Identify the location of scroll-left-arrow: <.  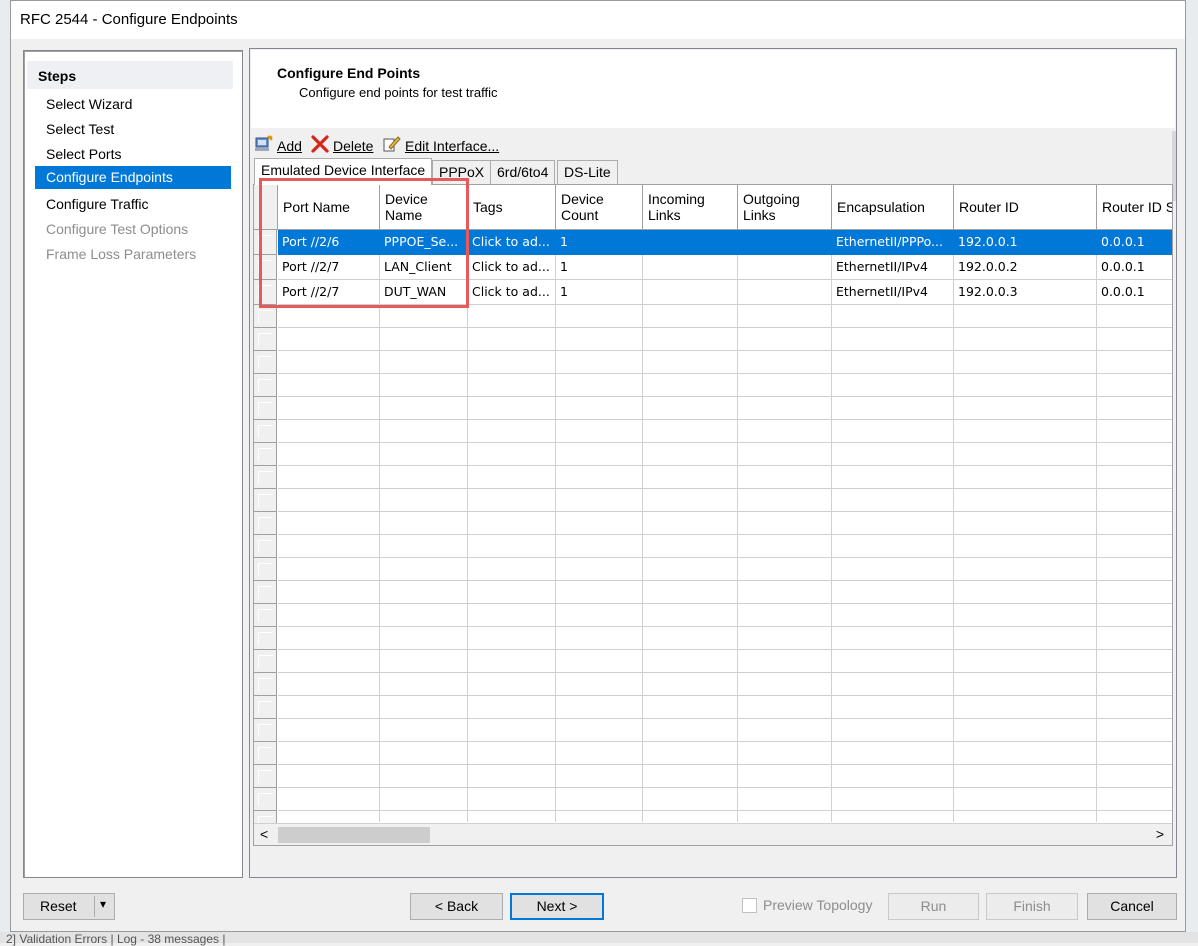
(264, 834).